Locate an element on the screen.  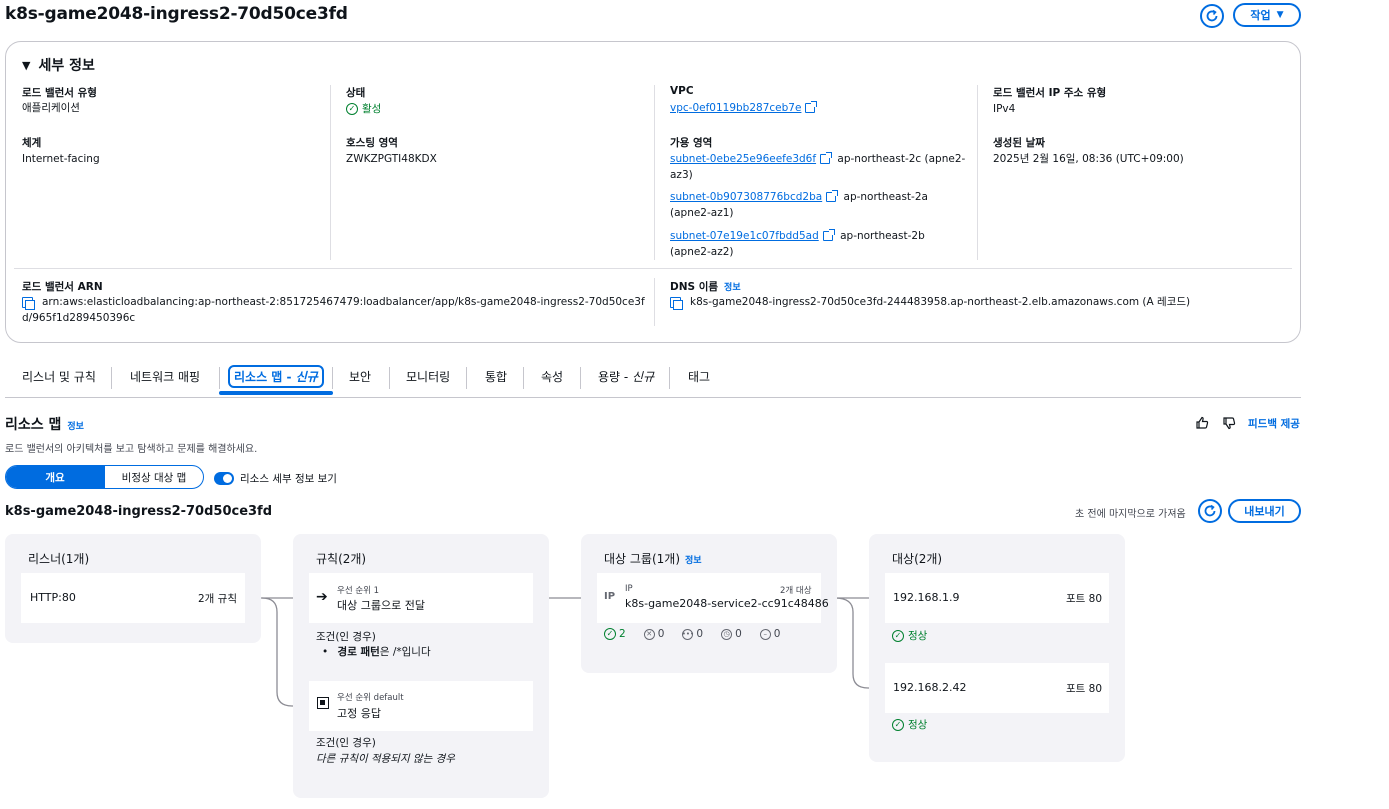
listener-protocol: HTTP:80 is located at coordinates (53, 597).